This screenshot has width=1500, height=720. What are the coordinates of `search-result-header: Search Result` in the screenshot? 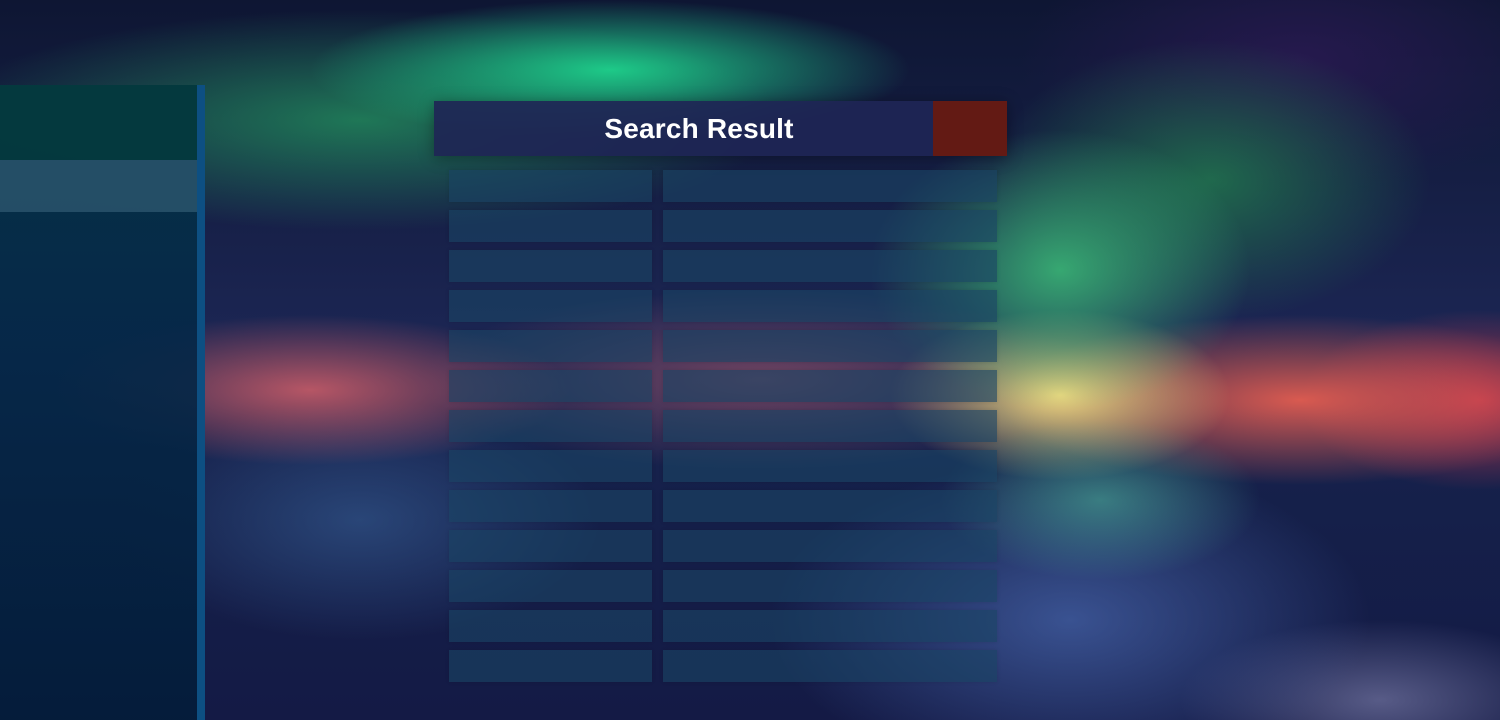 It's located at (720, 128).